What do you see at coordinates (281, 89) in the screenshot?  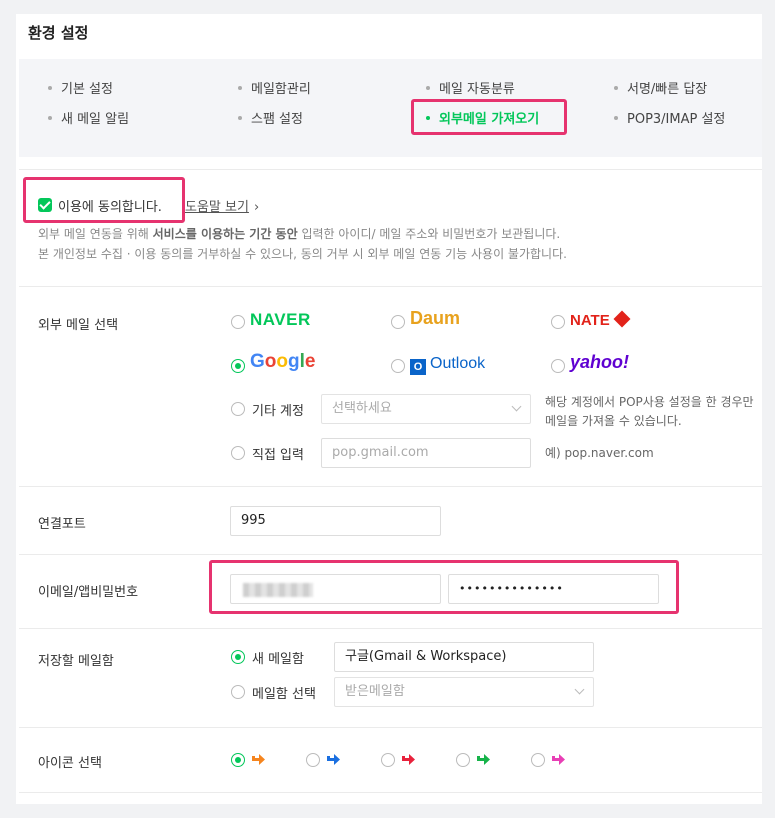 I see `menu-item-label: 메일함관리` at bounding box center [281, 89].